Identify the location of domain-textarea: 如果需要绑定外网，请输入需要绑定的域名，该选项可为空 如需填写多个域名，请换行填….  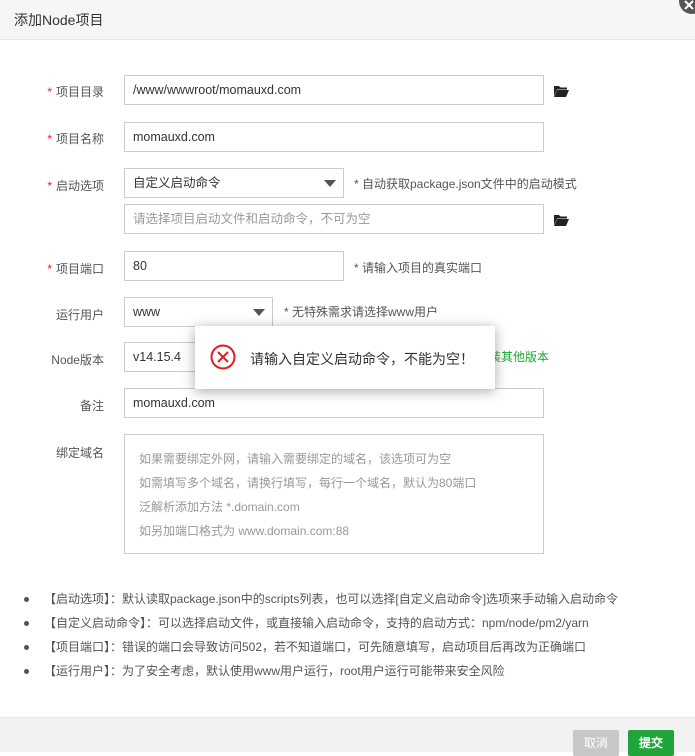
(334, 494).